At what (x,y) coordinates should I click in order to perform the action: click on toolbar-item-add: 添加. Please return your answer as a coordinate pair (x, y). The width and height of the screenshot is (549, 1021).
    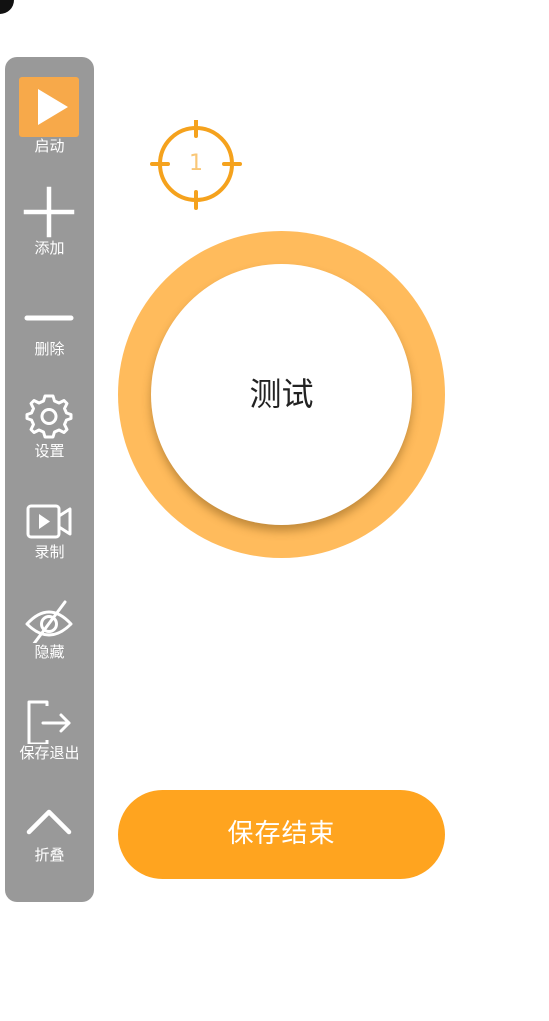
    Looking at the image, I should click on (49, 228).